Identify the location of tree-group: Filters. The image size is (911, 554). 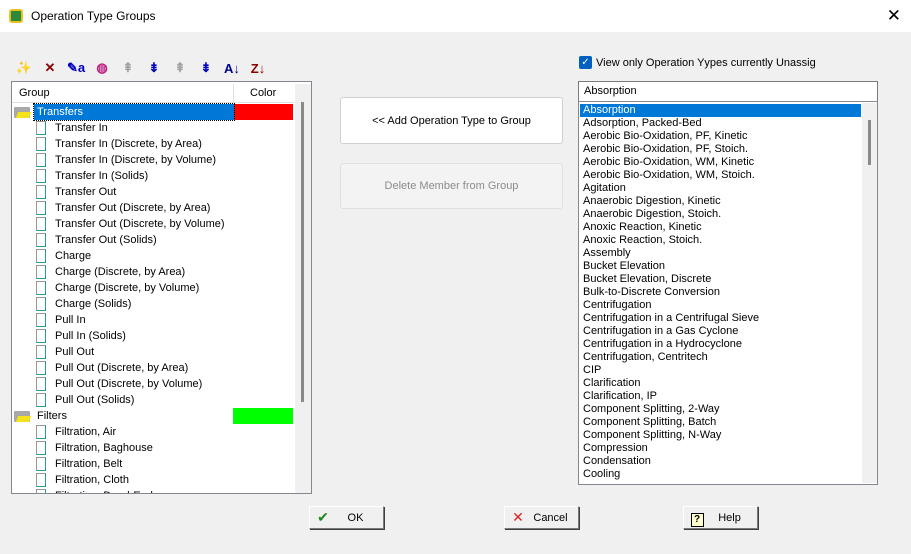
(153, 416).